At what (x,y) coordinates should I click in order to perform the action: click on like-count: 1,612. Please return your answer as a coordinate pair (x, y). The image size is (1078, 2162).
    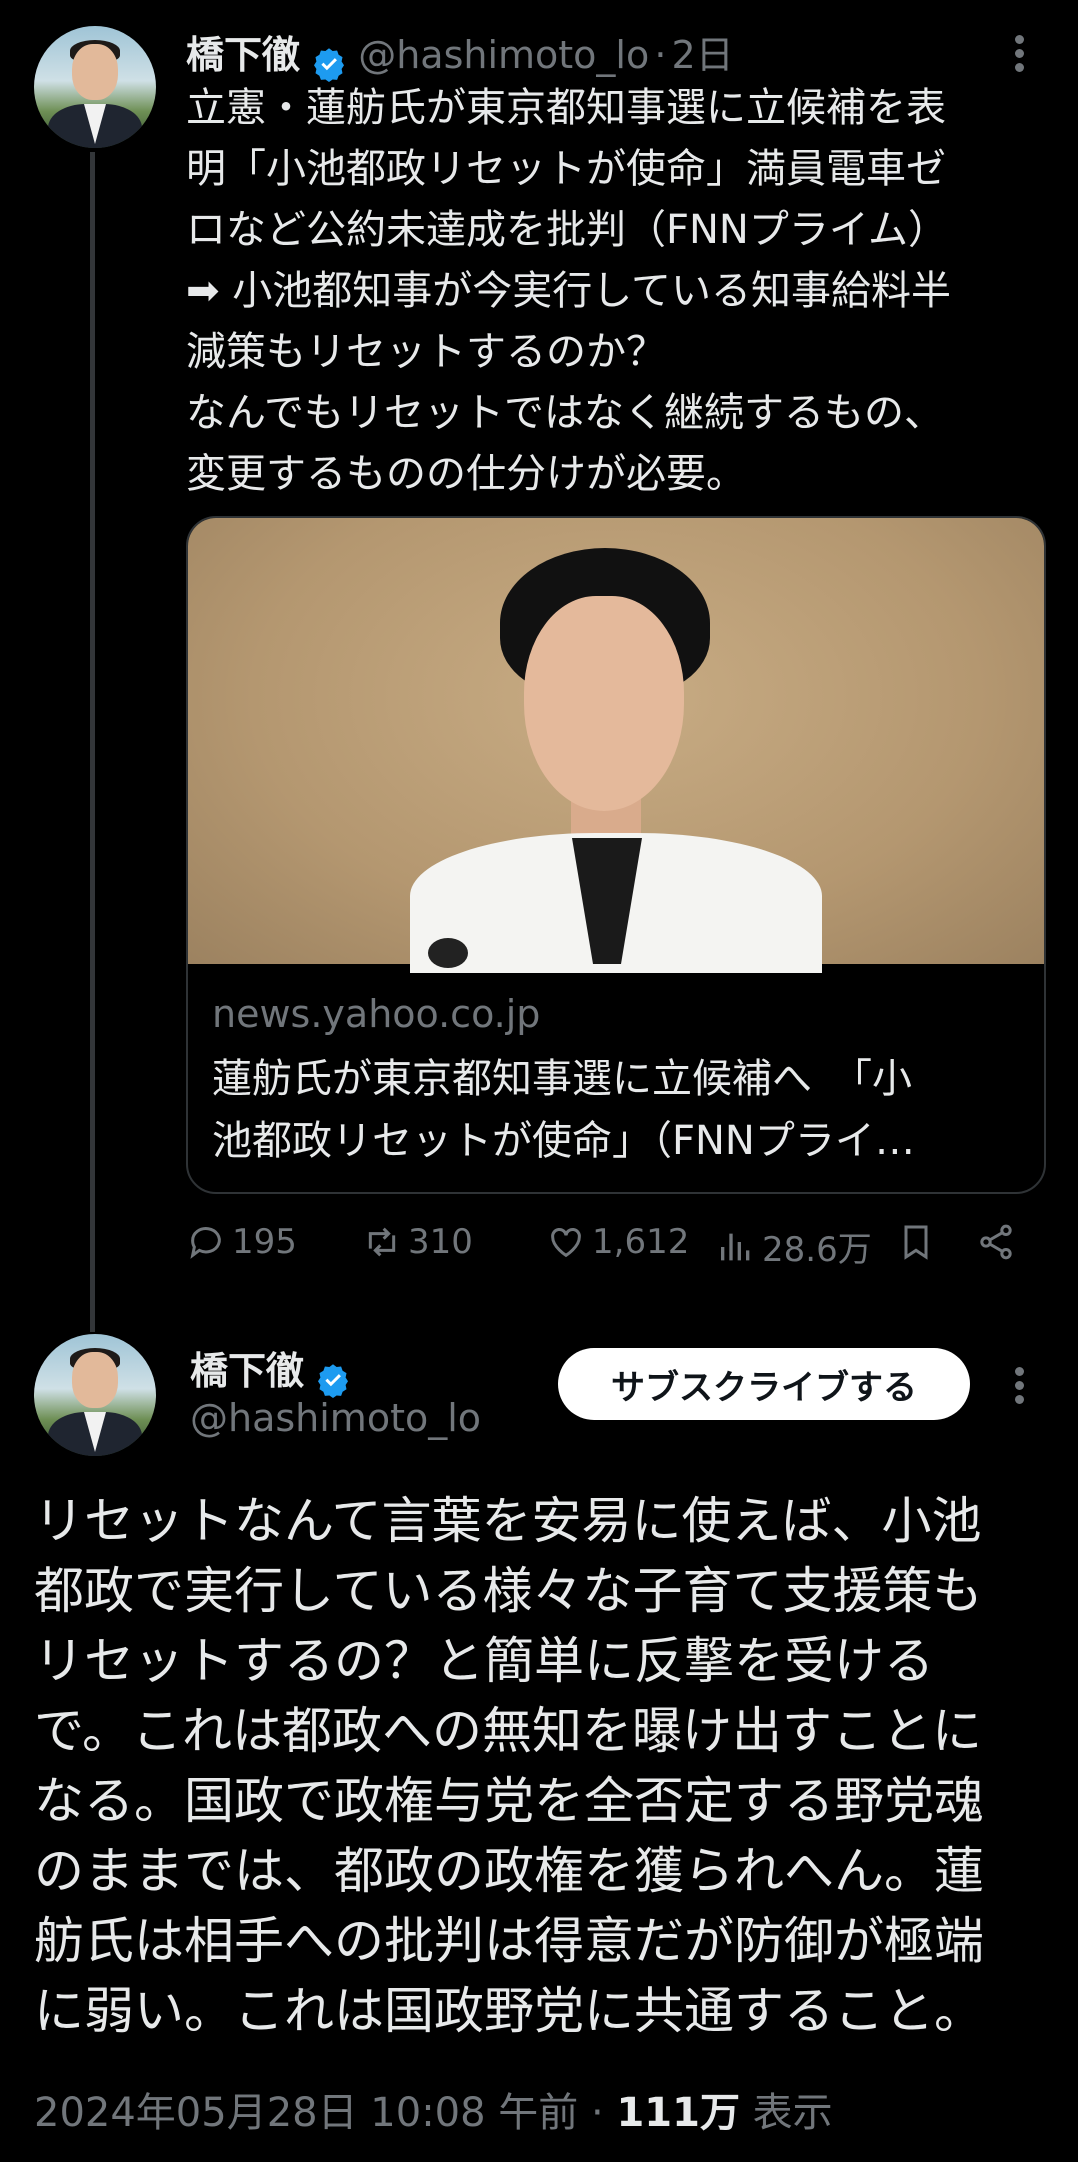
    Looking at the image, I should click on (641, 1242).